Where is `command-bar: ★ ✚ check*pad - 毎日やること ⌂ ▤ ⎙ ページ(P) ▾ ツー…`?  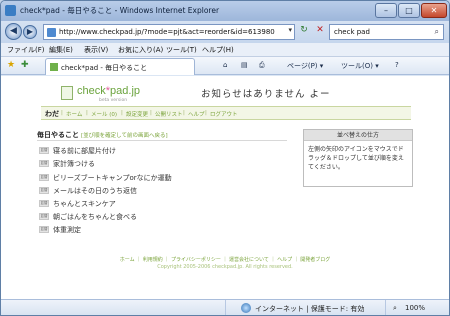
command-bar: ★ ✚ check*pad - 毎日やること ⌂ ▤ ⎙ ページ(P) ▾ ツー… is located at coordinates (225, 66).